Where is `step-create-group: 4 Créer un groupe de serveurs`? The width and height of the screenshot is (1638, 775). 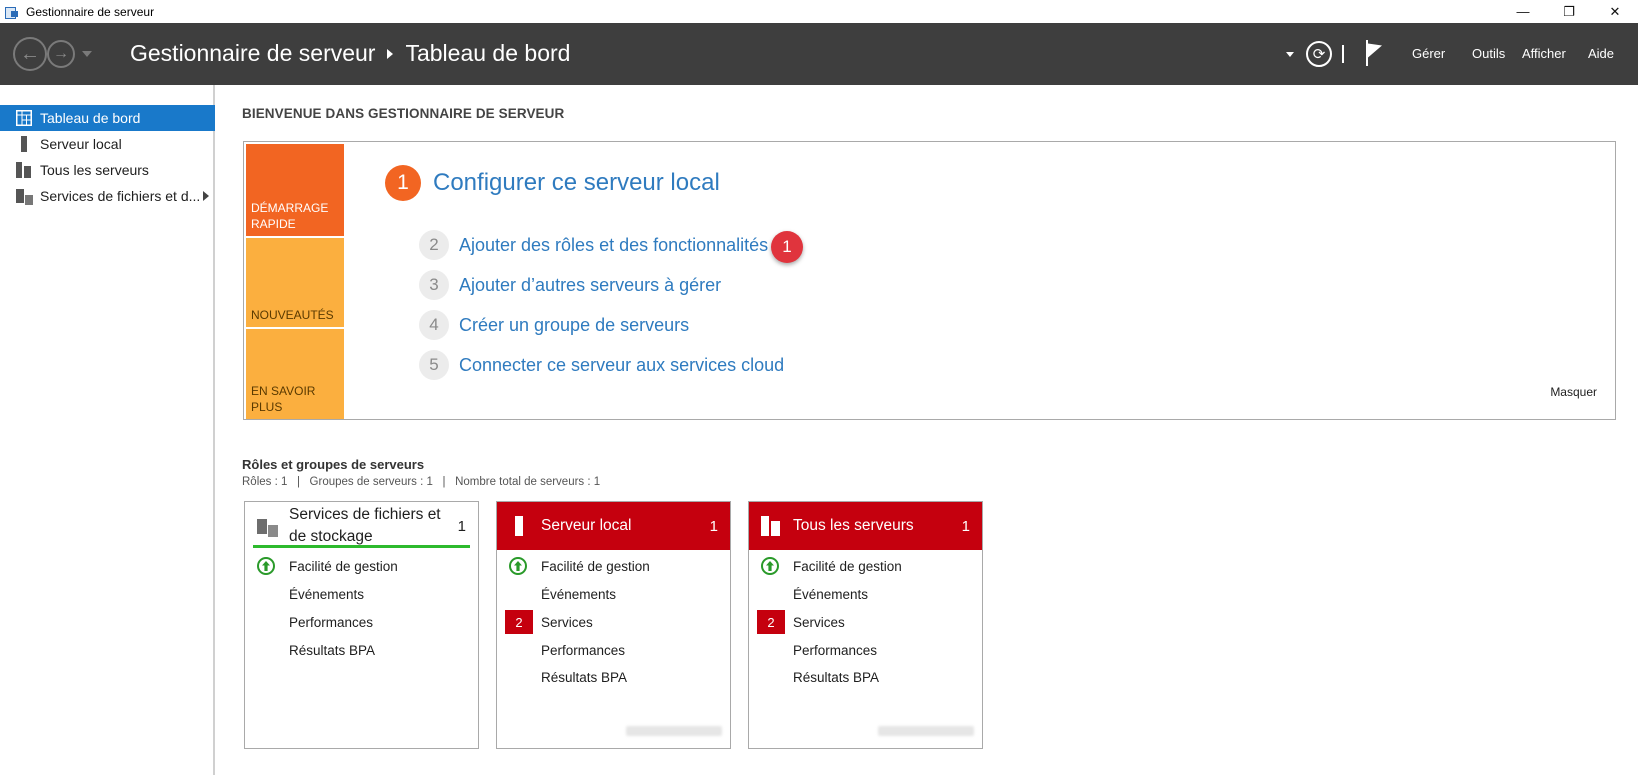
step-create-group: 4 Créer un groupe de serveurs is located at coordinates (554, 325).